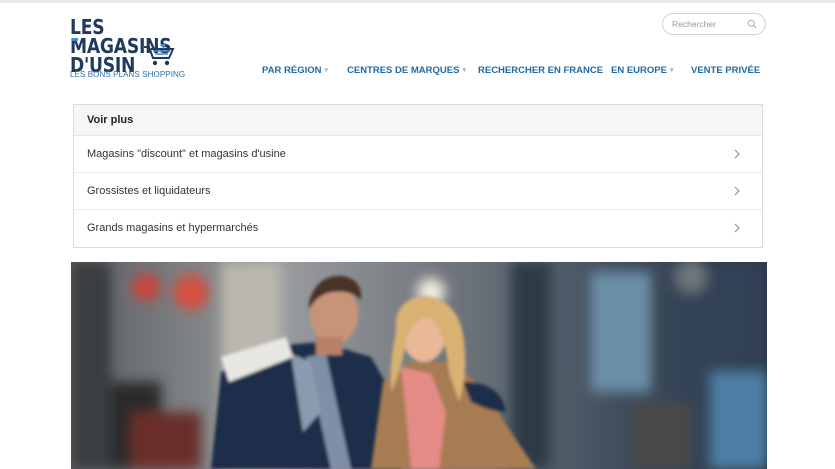 The image size is (835, 469). I want to click on logo-accent-bar, so click(75, 39).